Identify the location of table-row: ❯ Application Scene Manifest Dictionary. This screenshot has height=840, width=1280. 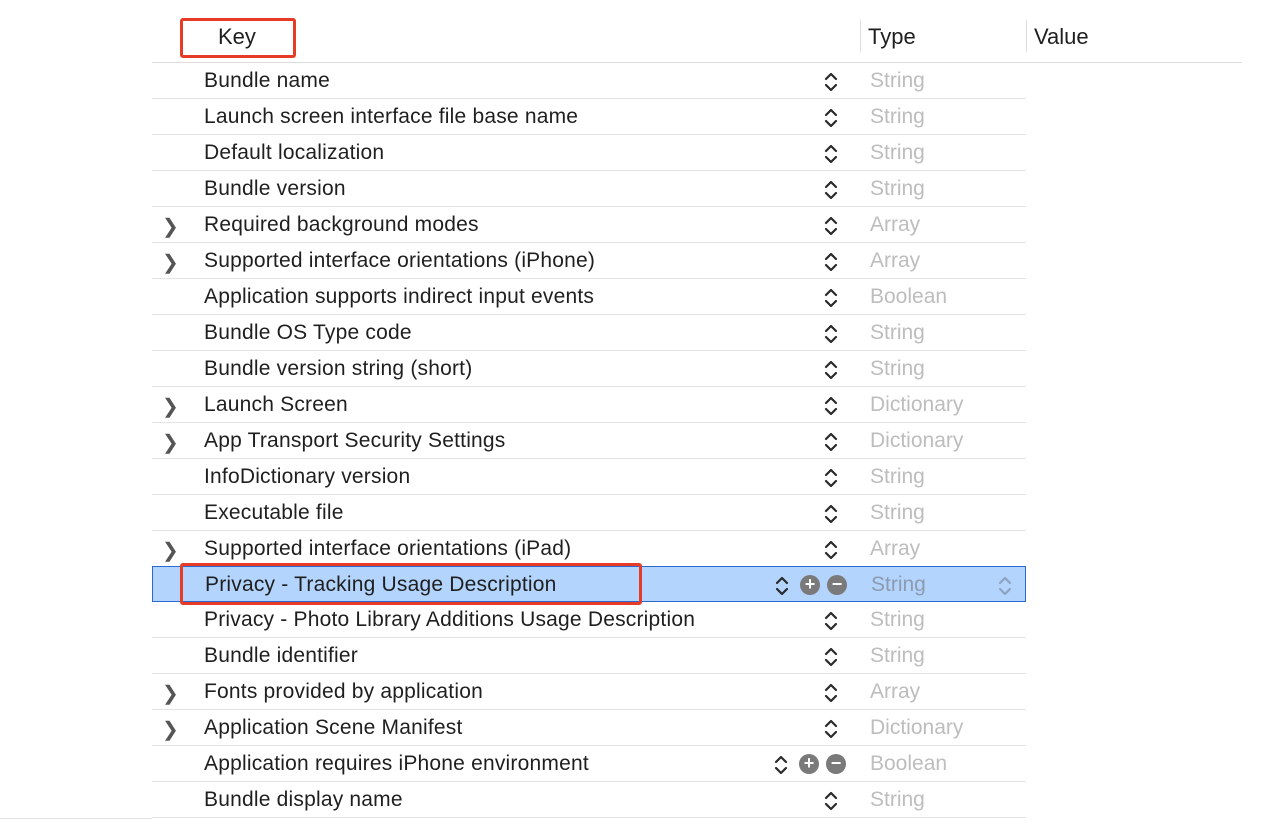
(589, 728).